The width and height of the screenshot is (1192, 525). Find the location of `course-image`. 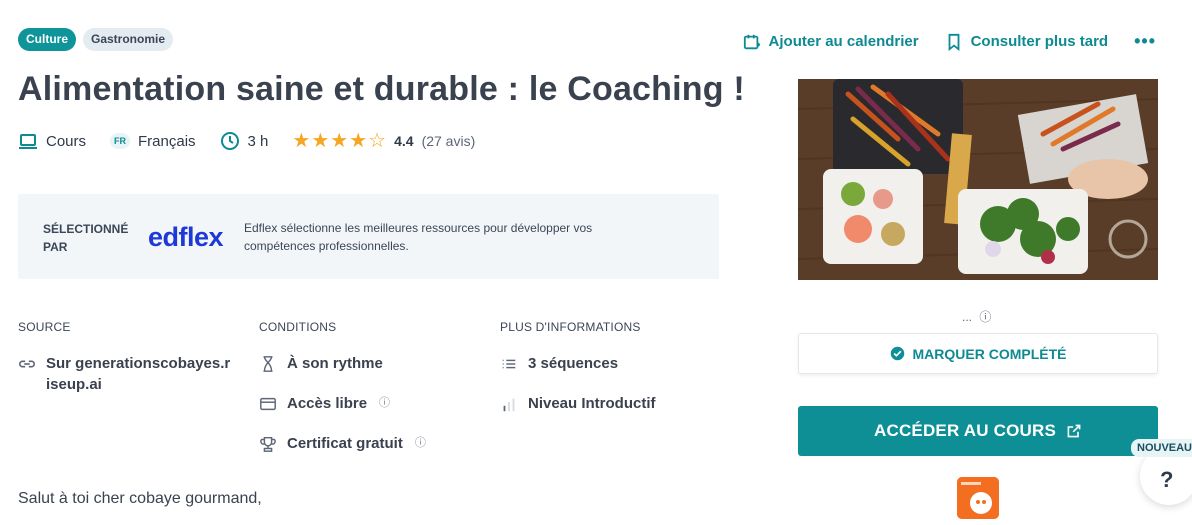

course-image is located at coordinates (978, 179).